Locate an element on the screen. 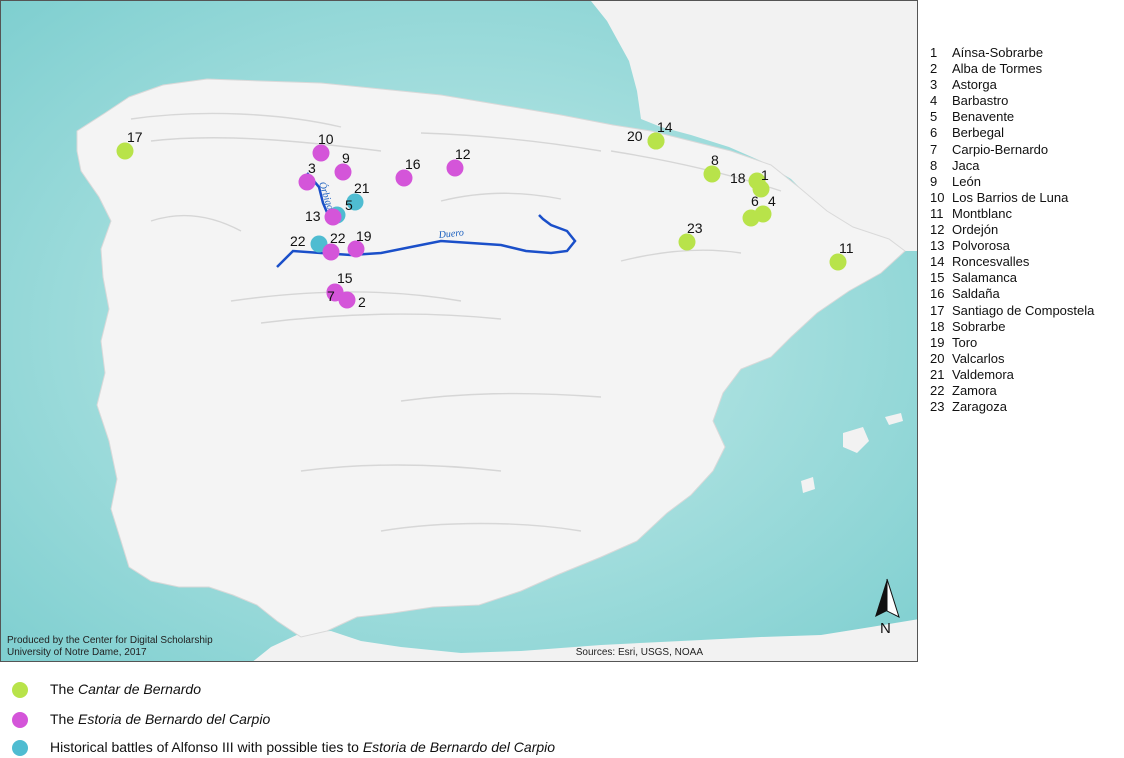 The width and height of the screenshot is (1124, 758). place-number: 16 is located at coordinates (937, 294).